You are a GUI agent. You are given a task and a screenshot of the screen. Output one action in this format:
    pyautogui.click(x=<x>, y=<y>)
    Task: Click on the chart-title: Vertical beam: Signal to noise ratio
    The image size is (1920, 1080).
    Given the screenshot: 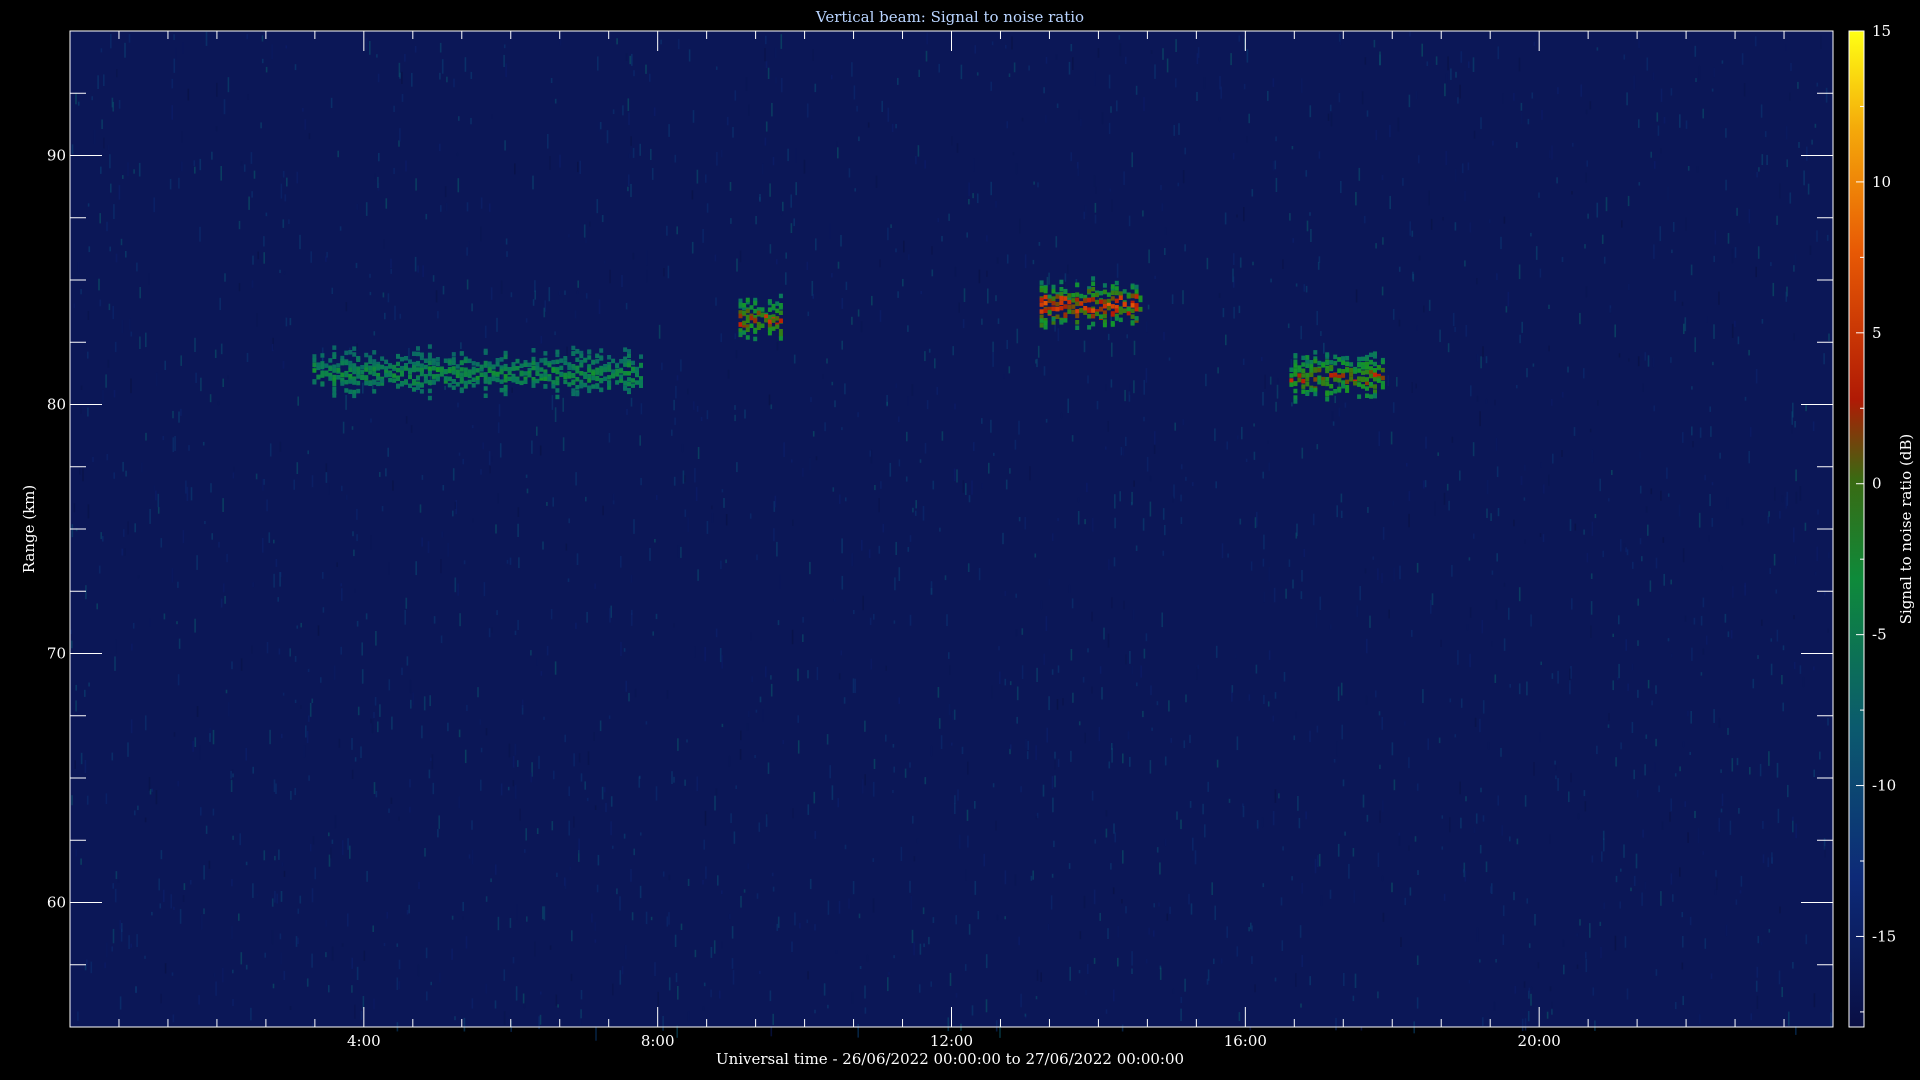 What is the action you would take?
    pyautogui.click(x=949, y=17)
    